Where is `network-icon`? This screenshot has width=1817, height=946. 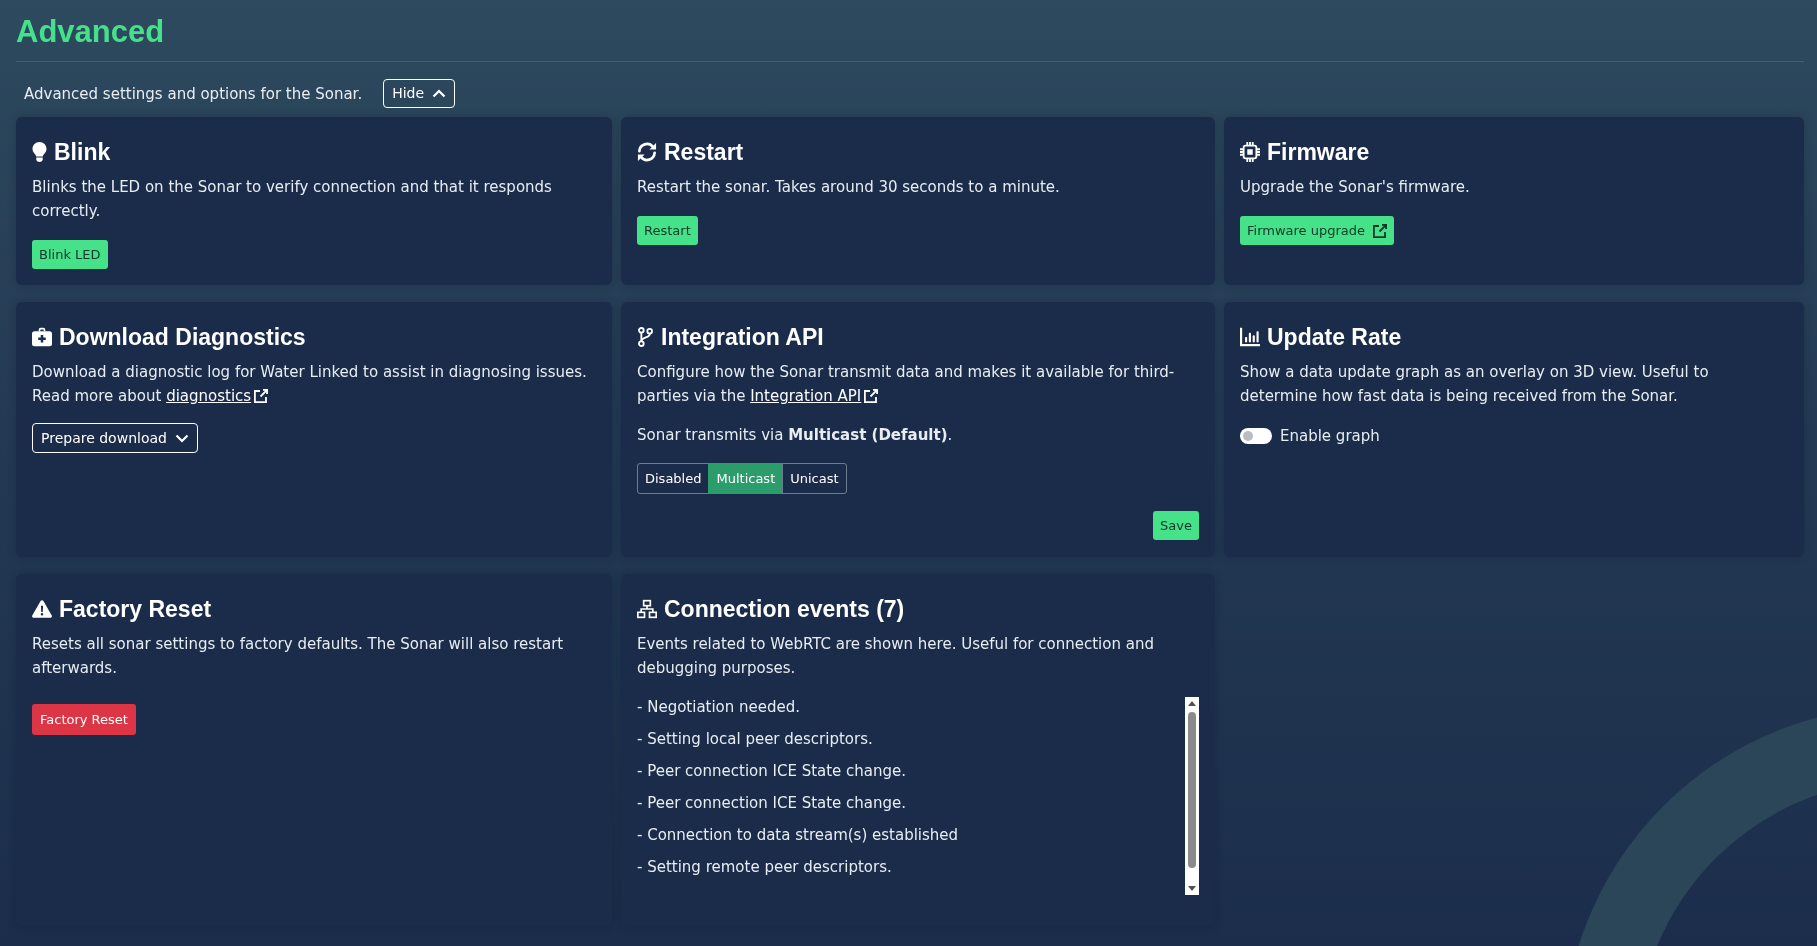
network-icon is located at coordinates (647, 609).